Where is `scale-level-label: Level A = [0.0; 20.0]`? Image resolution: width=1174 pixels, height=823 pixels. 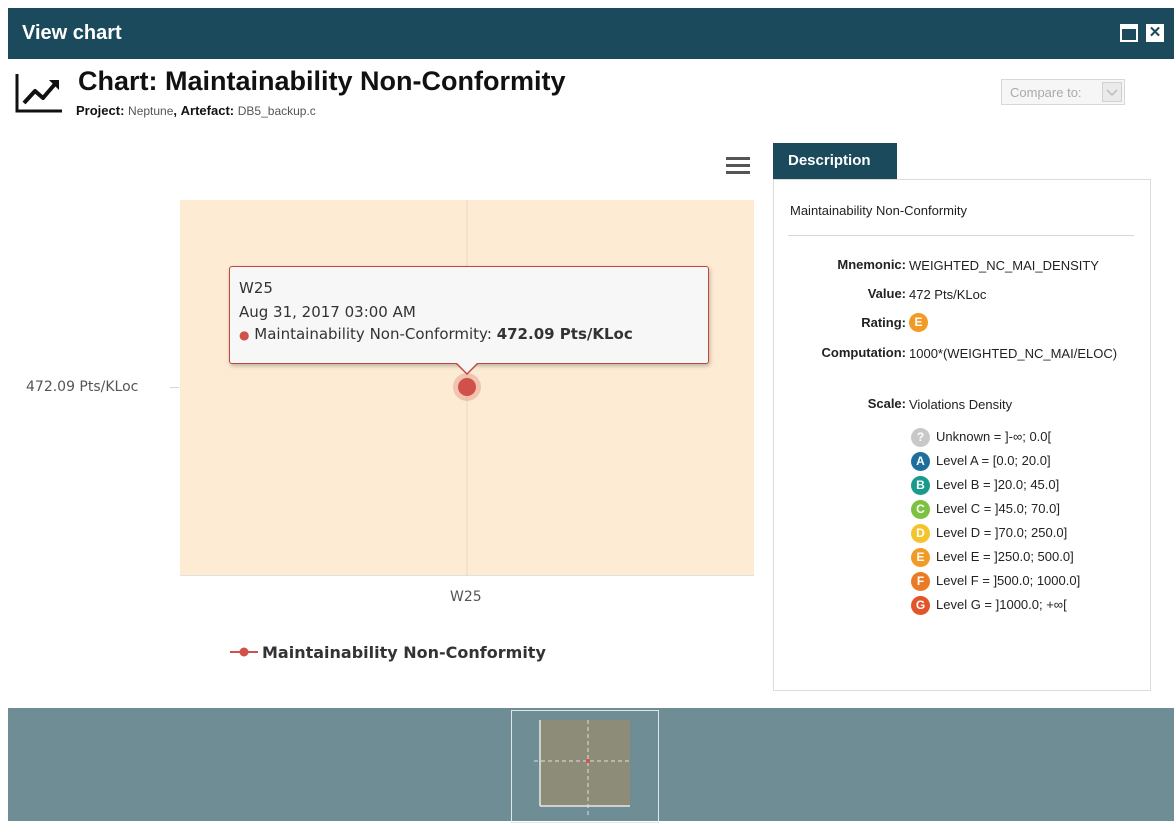 scale-level-label: Level A = [0.0; 20.0] is located at coordinates (993, 460).